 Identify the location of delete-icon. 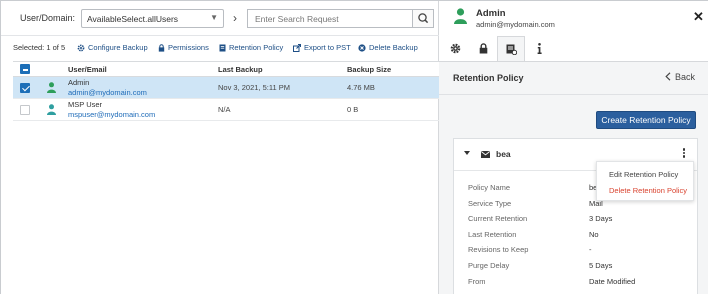
(362, 47).